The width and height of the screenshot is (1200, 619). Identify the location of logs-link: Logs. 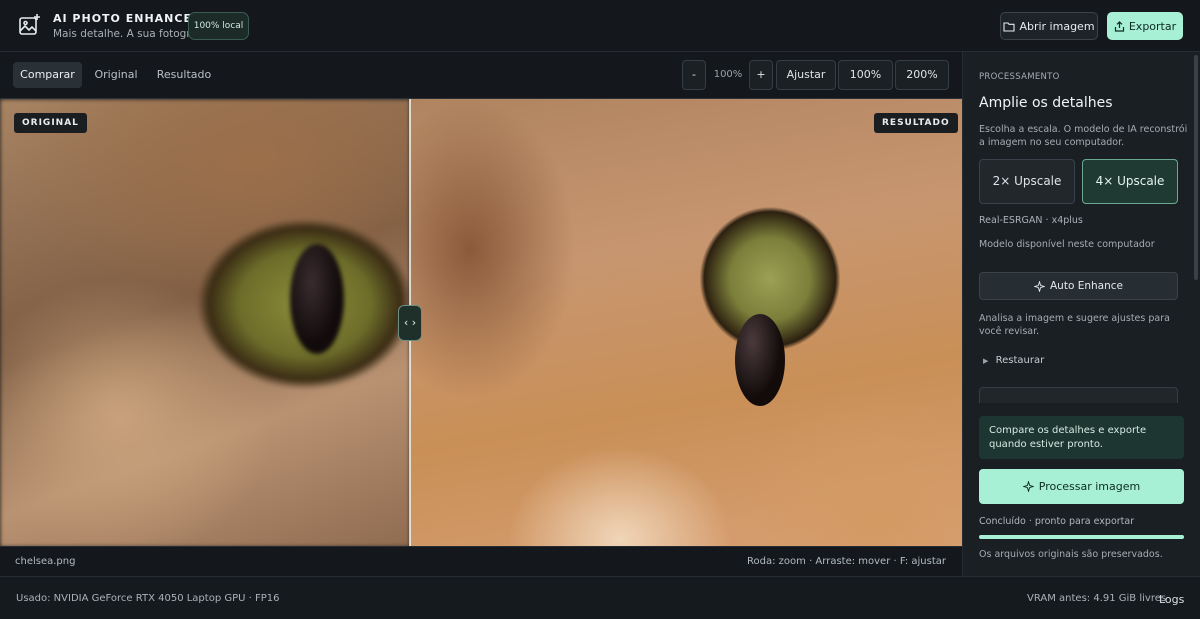
(1171, 599).